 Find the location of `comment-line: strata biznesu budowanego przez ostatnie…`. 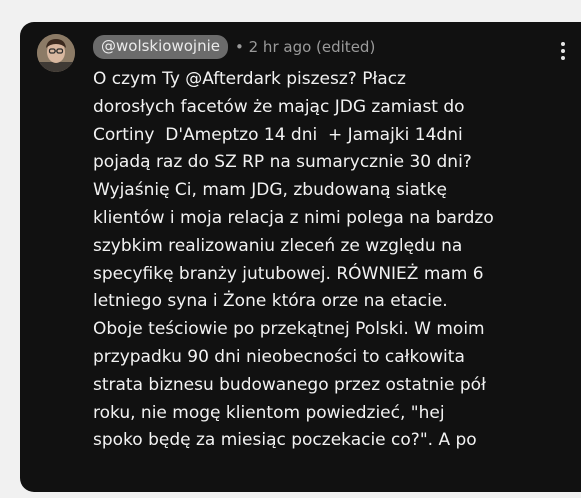

comment-line: strata biznesu budowanego przez ostatnie… is located at coordinates (289, 384).